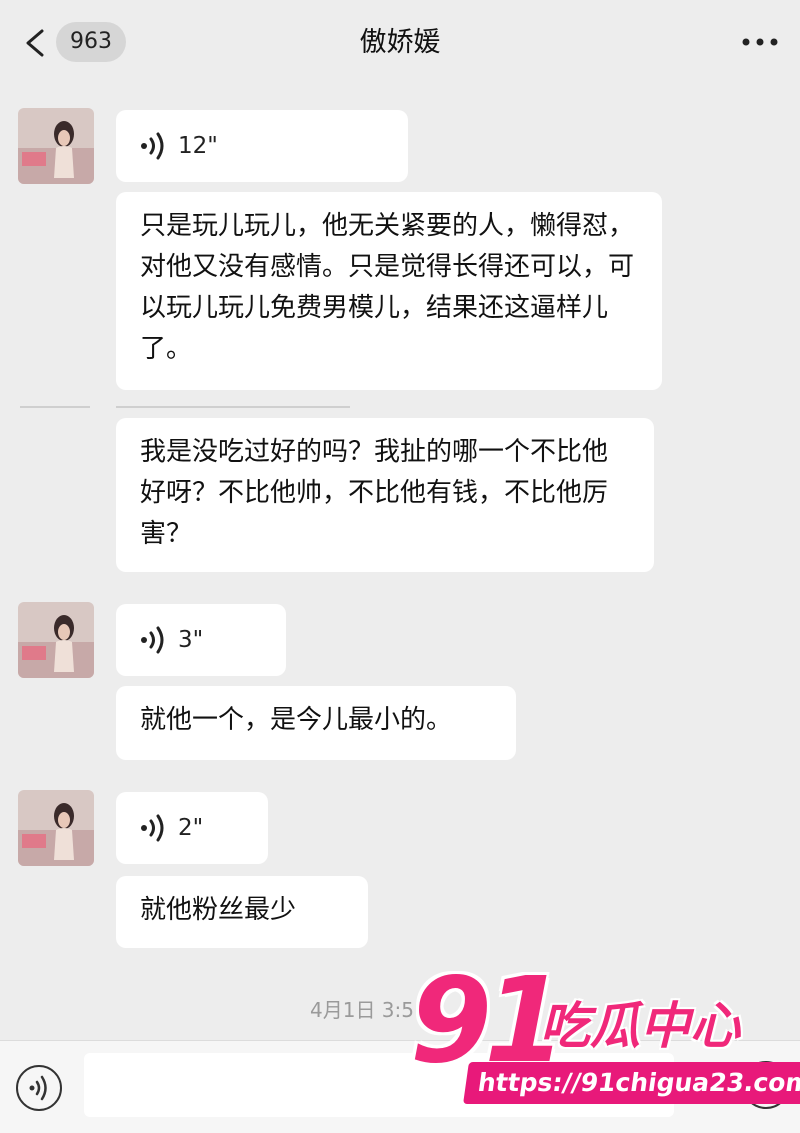 The height and width of the screenshot is (1133, 800). Describe the element at coordinates (640, 1026) in the screenshot. I see `watermark-brand: 吃瓜中心` at that location.